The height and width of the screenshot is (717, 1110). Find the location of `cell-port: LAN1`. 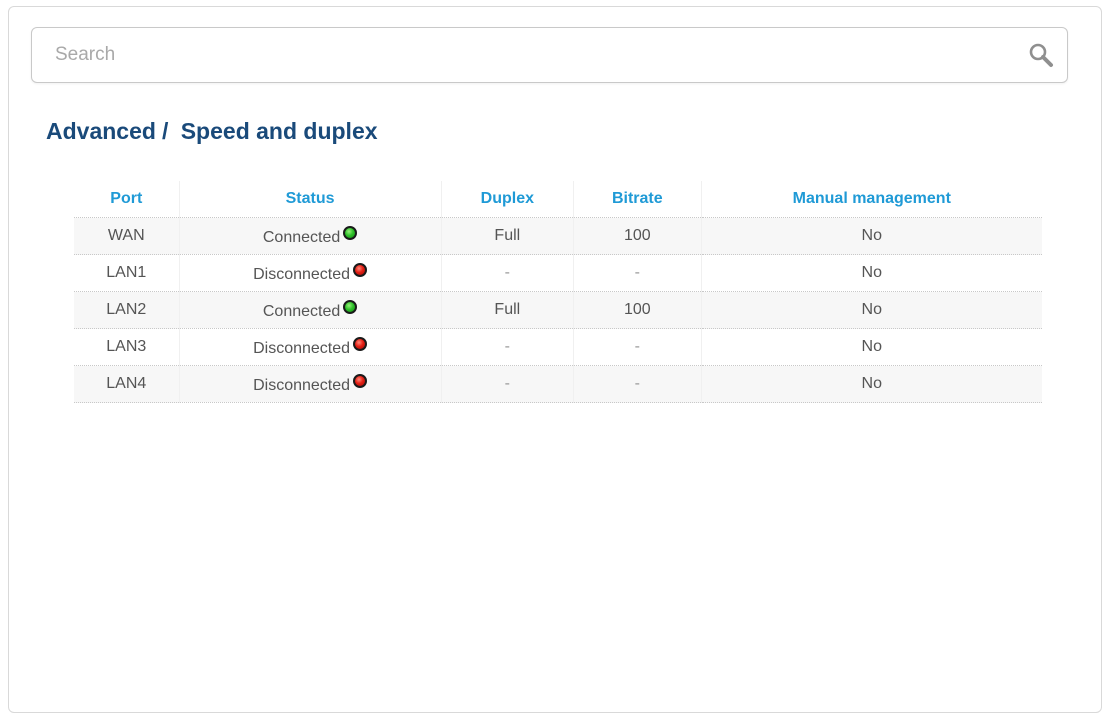

cell-port: LAN1 is located at coordinates (127, 273).